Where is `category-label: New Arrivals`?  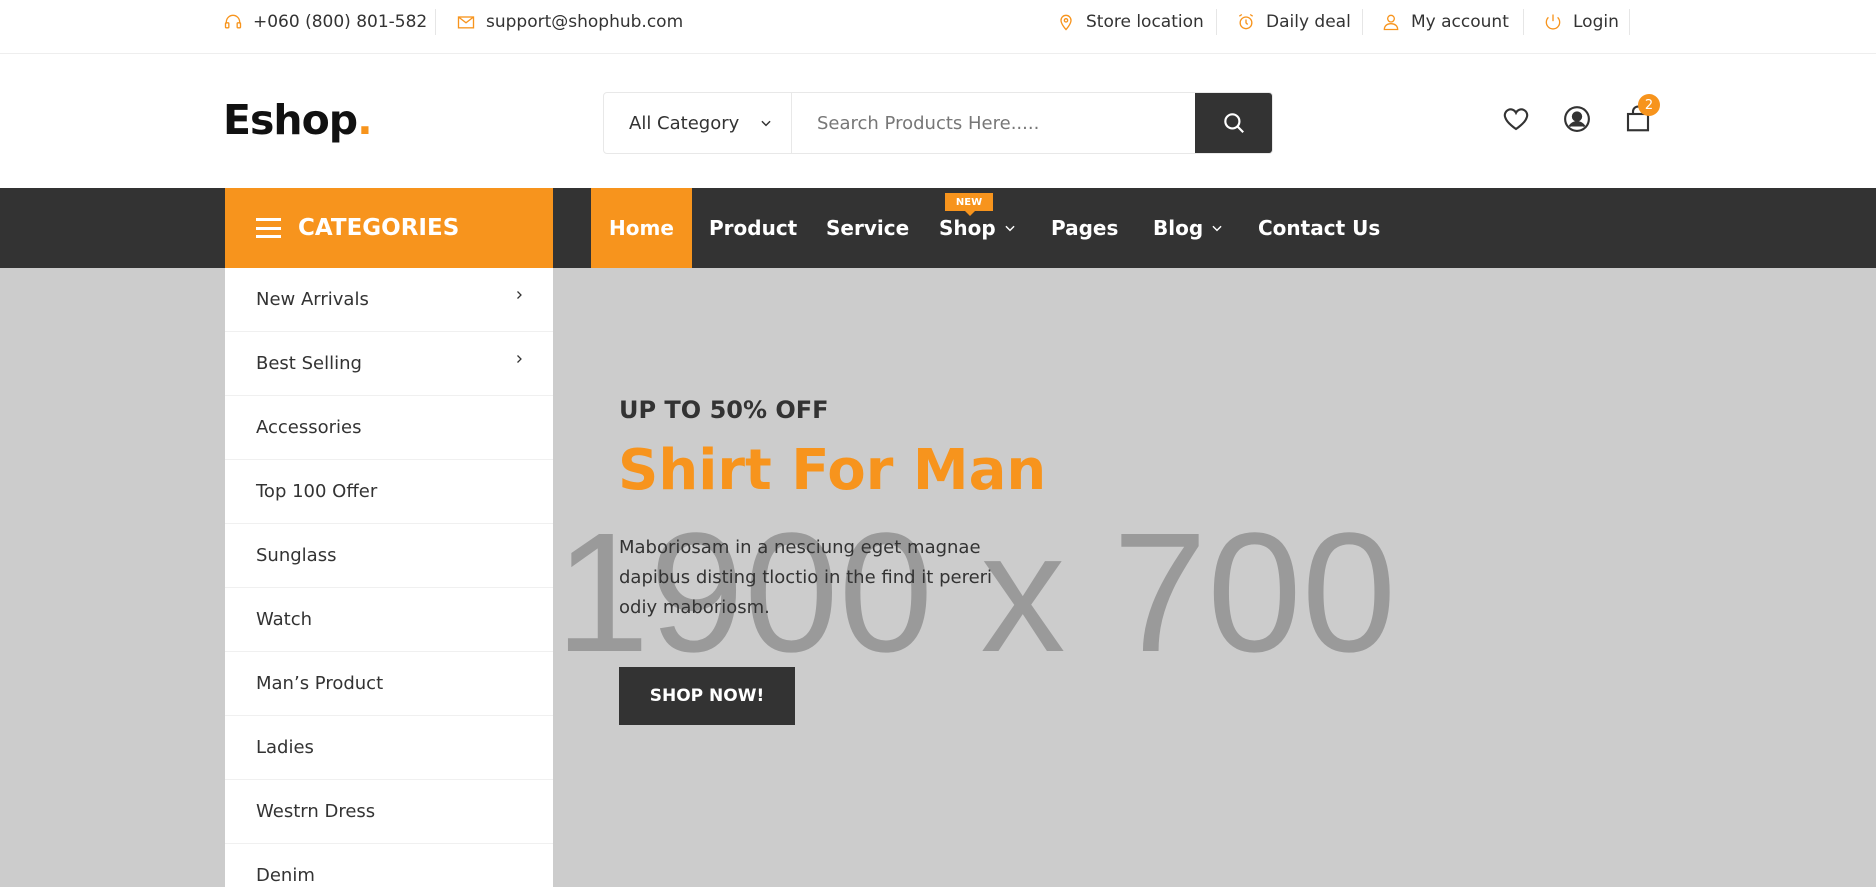 category-label: New Arrivals is located at coordinates (312, 299).